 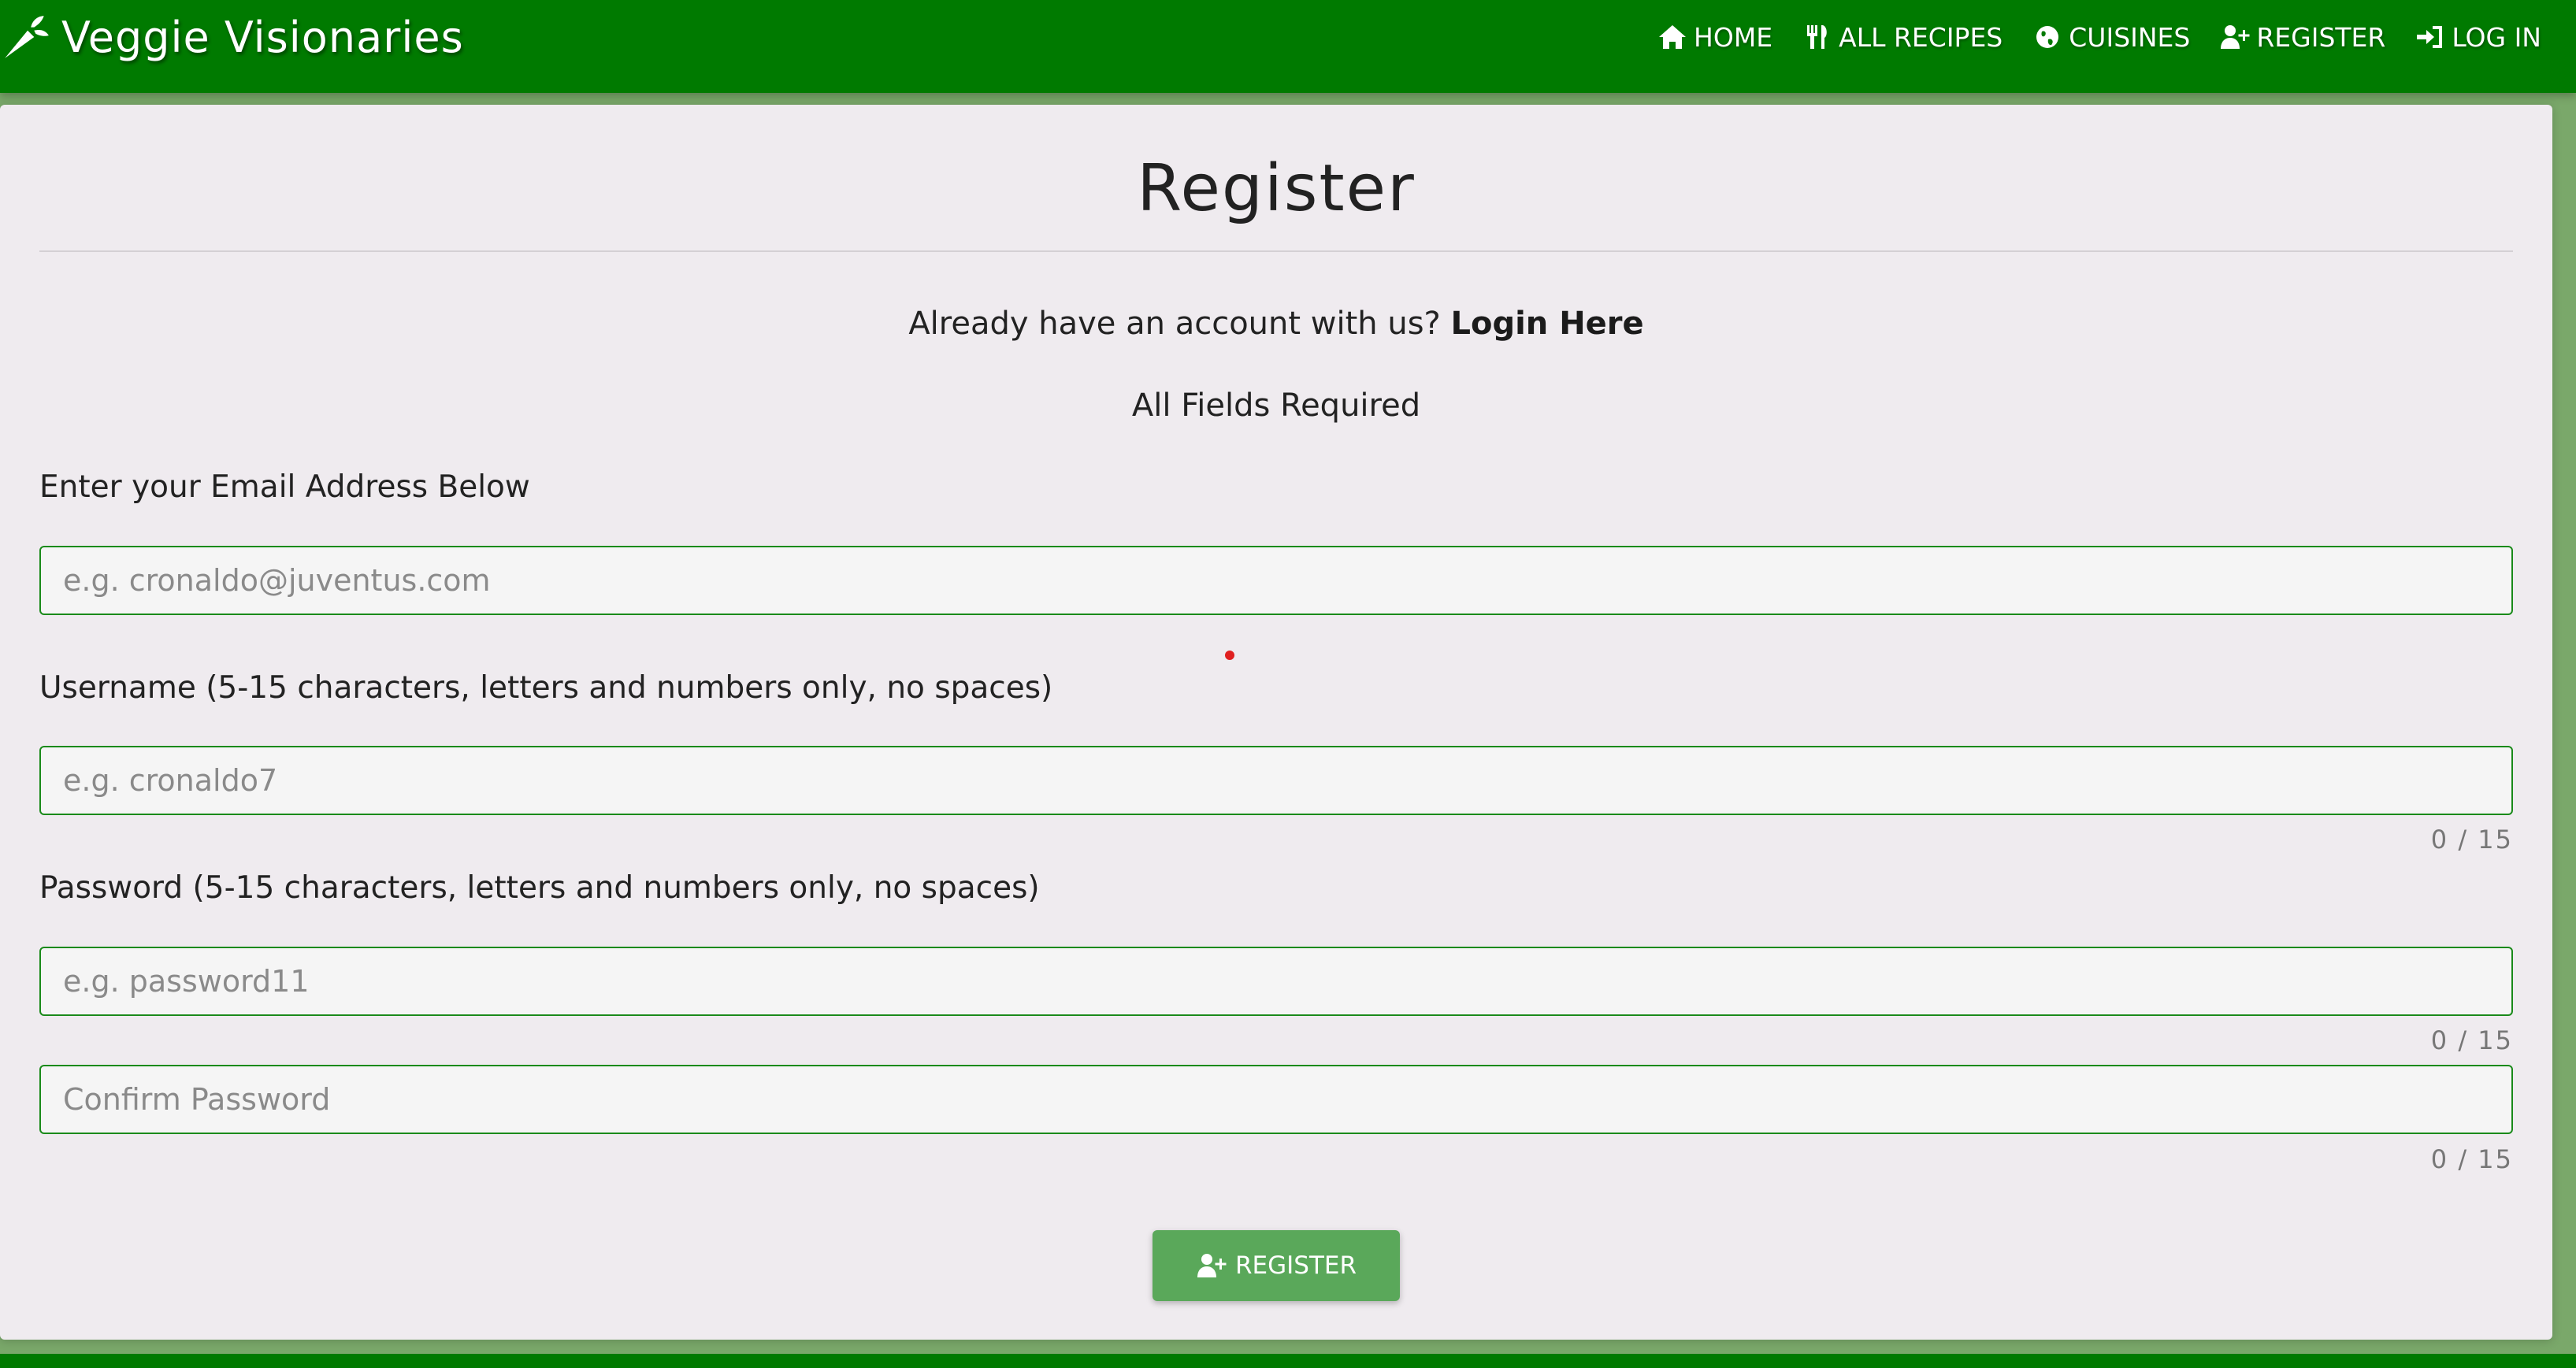 What do you see at coordinates (1276, 981) in the screenshot?
I see `password-field` at bounding box center [1276, 981].